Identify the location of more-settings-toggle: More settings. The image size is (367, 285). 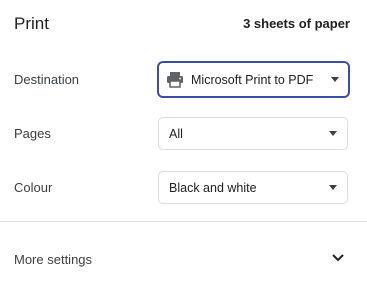
(183, 258).